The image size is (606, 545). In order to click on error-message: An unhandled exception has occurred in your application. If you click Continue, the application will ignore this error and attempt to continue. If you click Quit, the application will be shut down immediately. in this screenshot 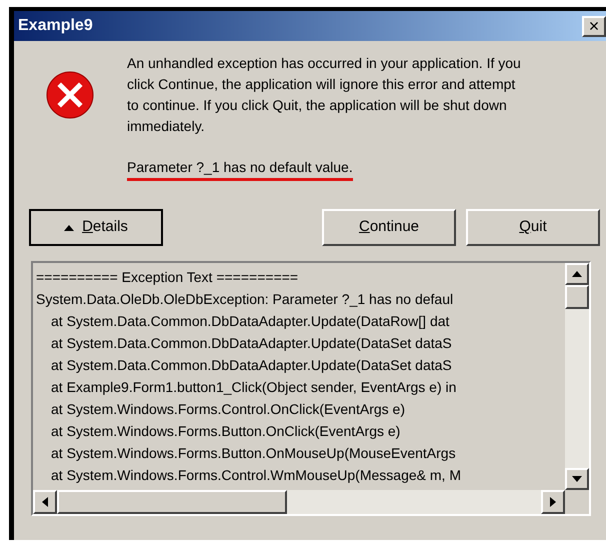, I will do `click(324, 95)`.